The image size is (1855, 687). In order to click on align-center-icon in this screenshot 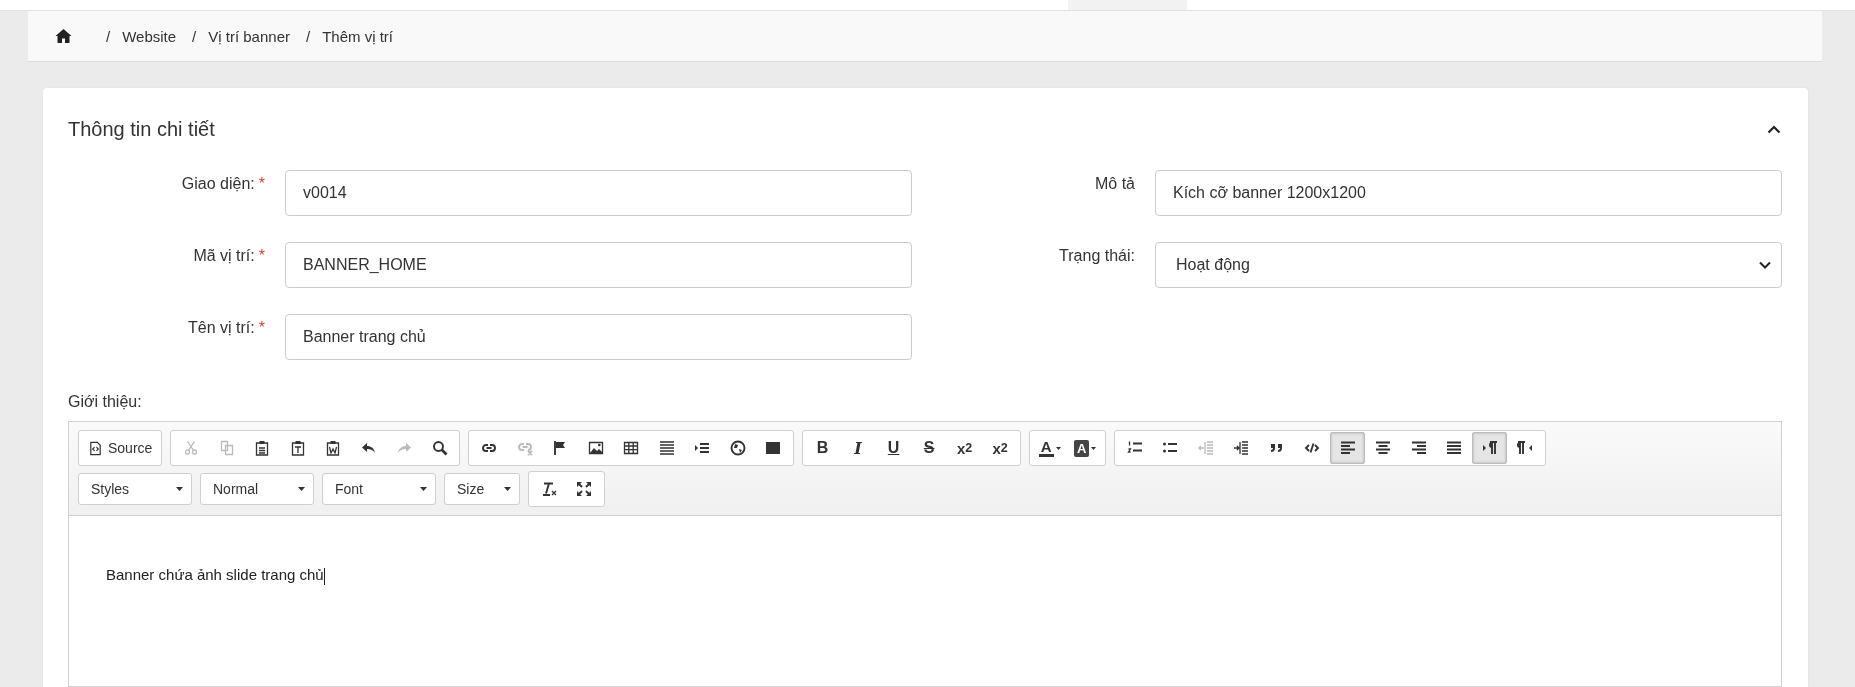, I will do `click(1383, 448)`.